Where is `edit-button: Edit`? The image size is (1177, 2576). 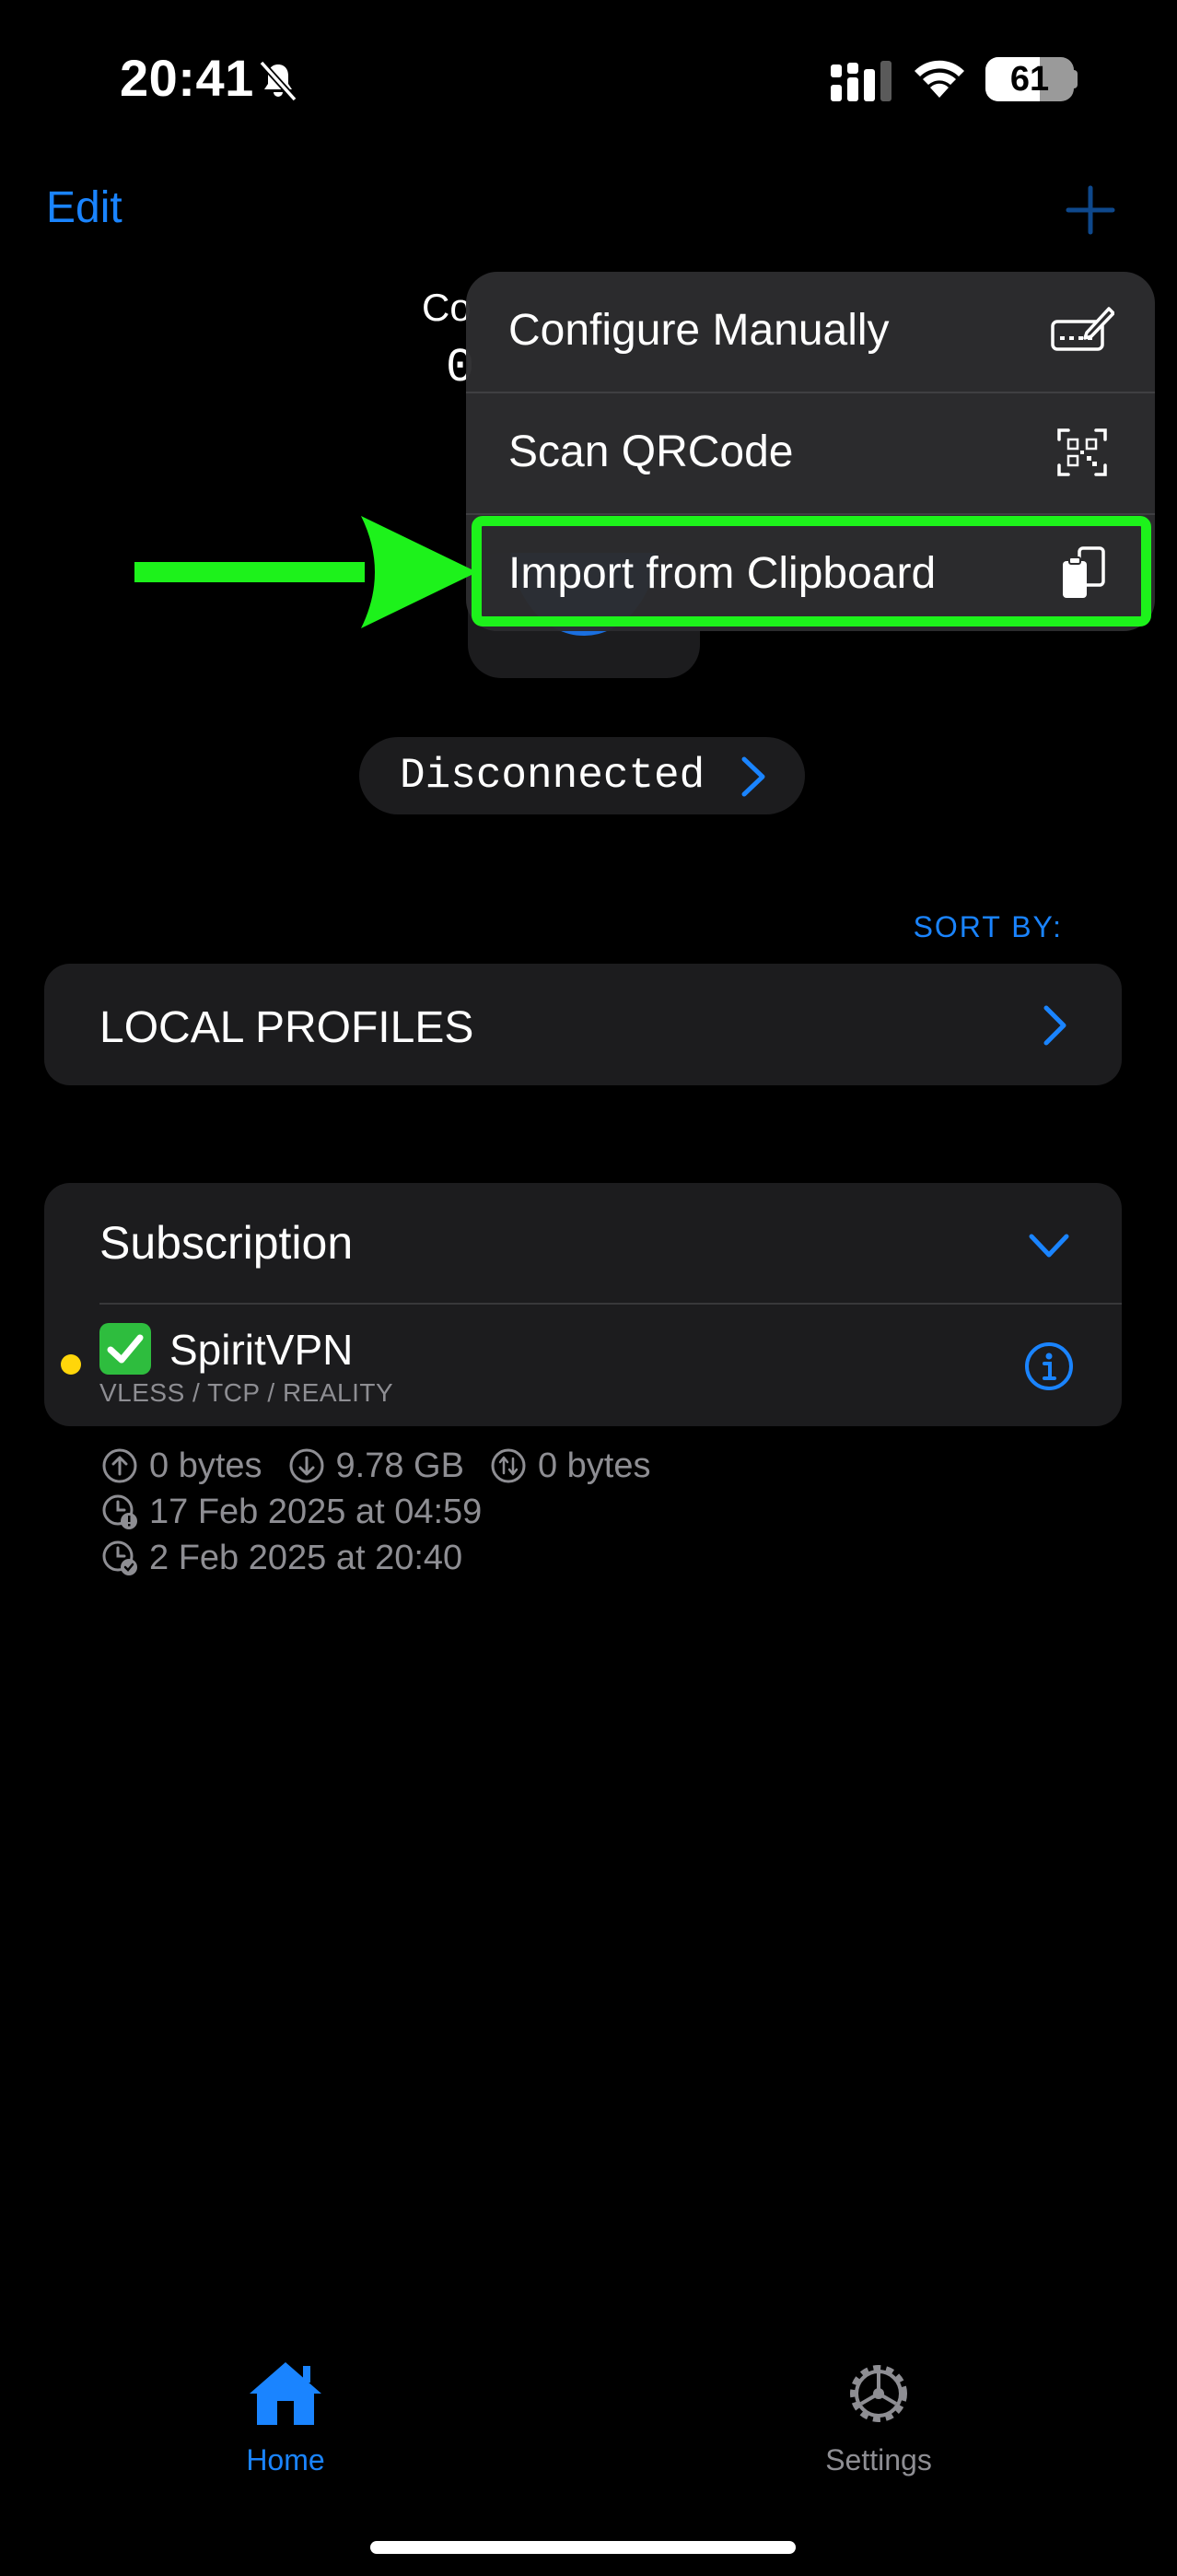 edit-button: Edit is located at coordinates (84, 207).